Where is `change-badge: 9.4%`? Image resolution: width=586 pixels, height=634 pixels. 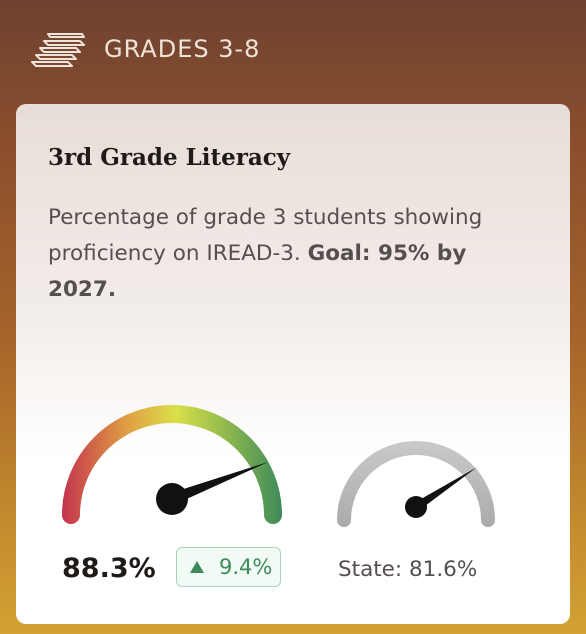 change-badge: 9.4% is located at coordinates (229, 567).